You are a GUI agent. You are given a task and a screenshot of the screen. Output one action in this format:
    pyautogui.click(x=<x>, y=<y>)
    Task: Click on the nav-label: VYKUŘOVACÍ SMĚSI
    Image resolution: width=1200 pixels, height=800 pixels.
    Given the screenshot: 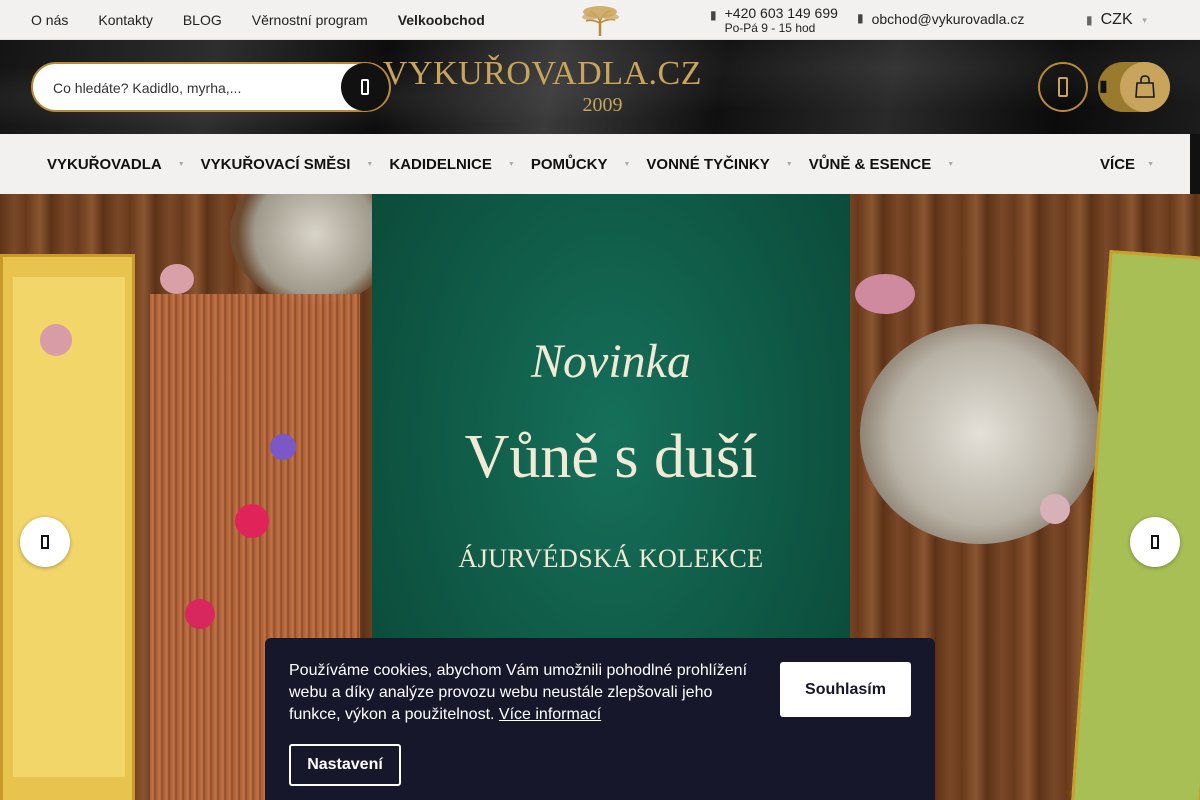 What is the action you would take?
    pyautogui.click(x=275, y=164)
    